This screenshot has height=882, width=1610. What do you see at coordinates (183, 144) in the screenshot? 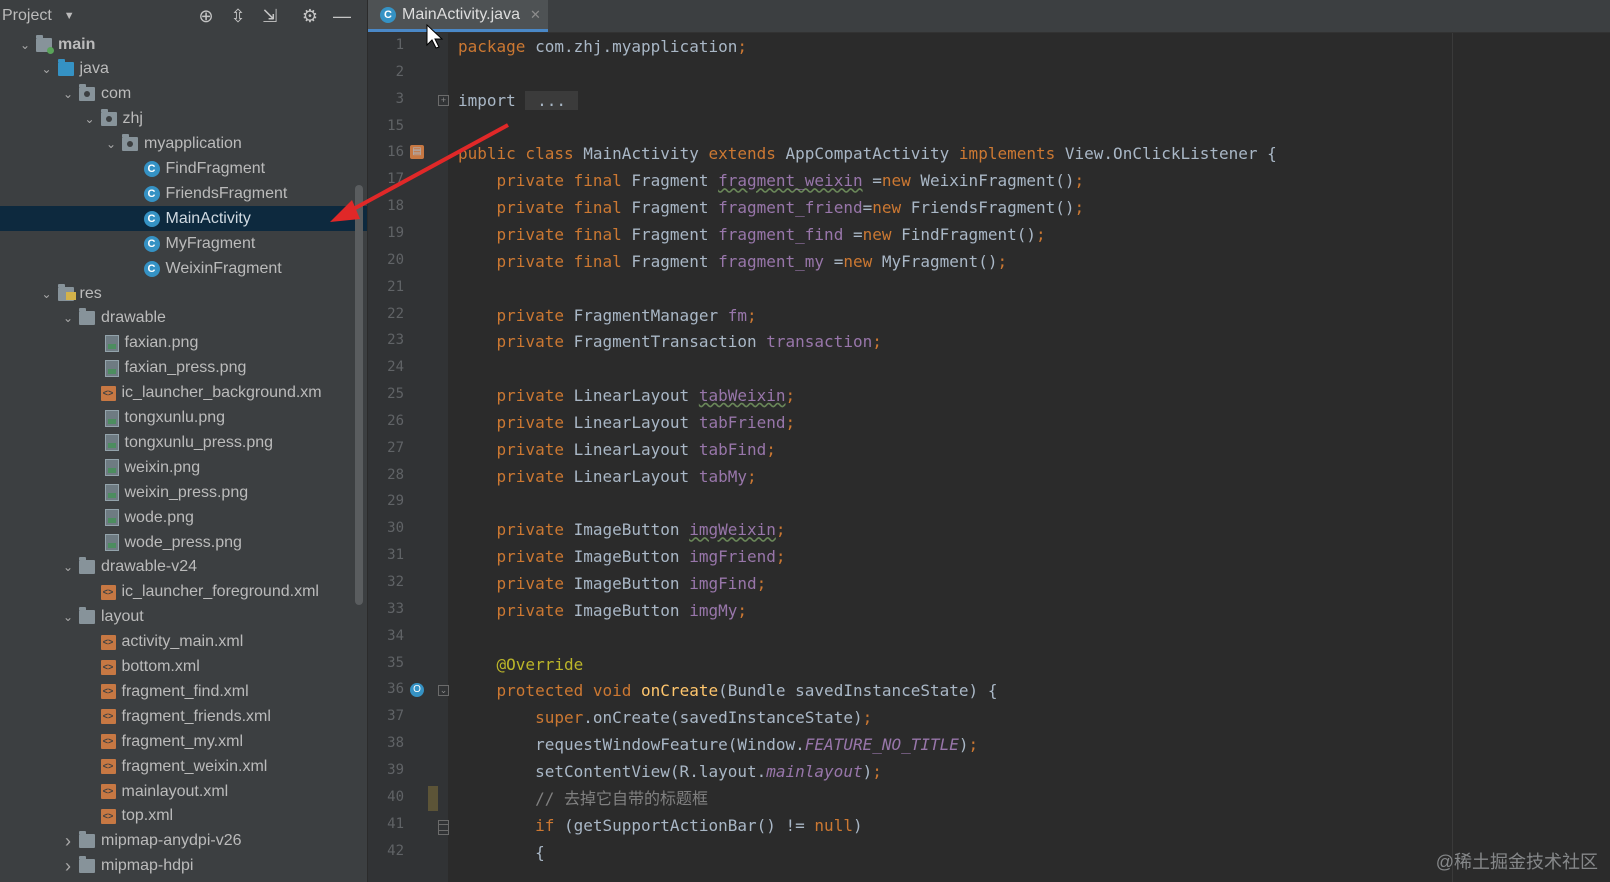
I see `tree-item: ⌄ myapplication` at bounding box center [183, 144].